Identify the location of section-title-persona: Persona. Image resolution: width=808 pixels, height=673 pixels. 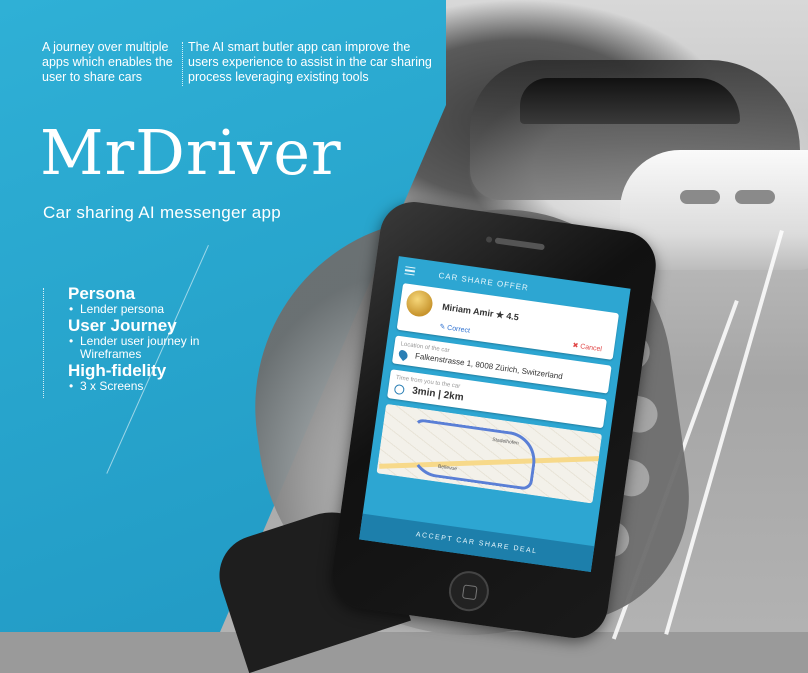
(102, 293).